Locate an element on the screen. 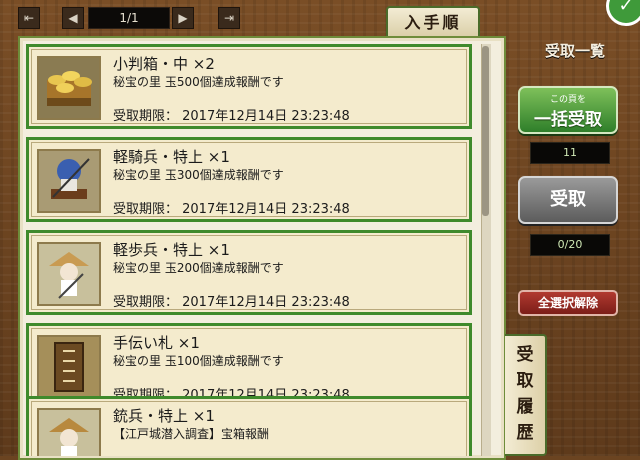 This screenshot has width=640, height=460. history-tab: 受取履歴 is located at coordinates (526, 395).